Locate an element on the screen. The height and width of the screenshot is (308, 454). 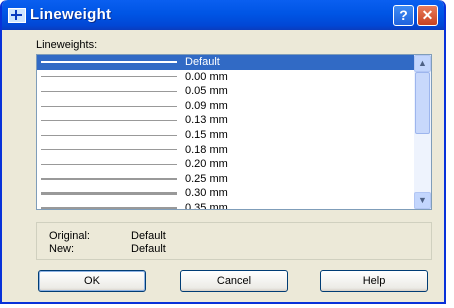
scroll-up-icon: ▲ is located at coordinates (422, 63).